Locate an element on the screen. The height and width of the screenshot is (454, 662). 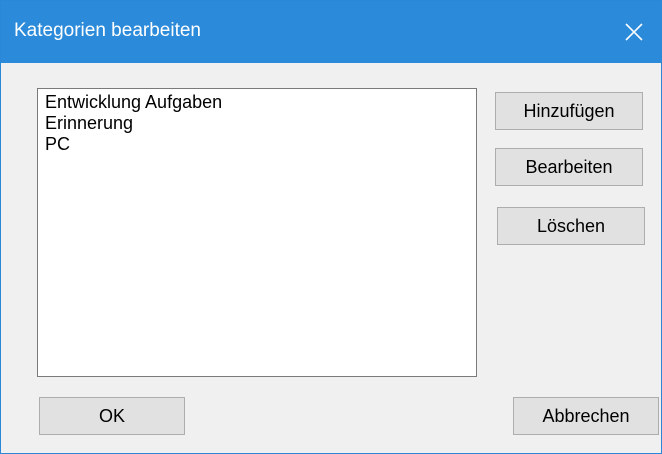
list-item: PC is located at coordinates (260, 144).